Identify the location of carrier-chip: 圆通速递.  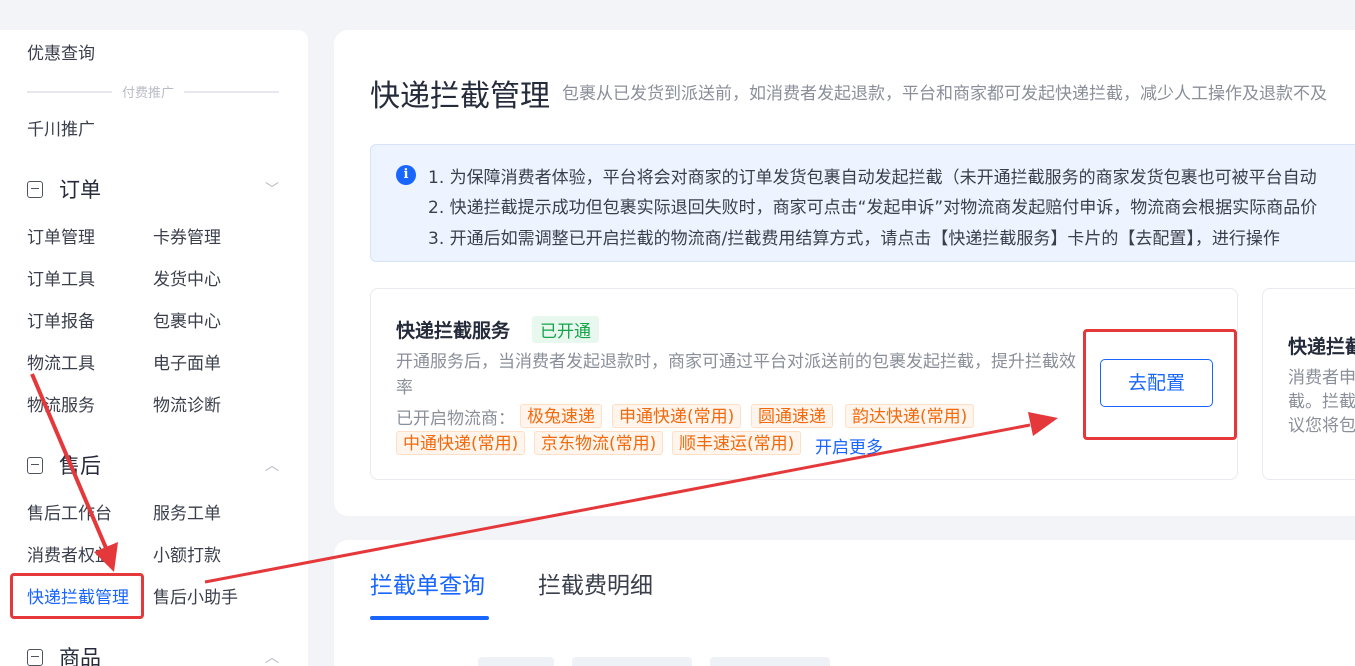
(792, 416).